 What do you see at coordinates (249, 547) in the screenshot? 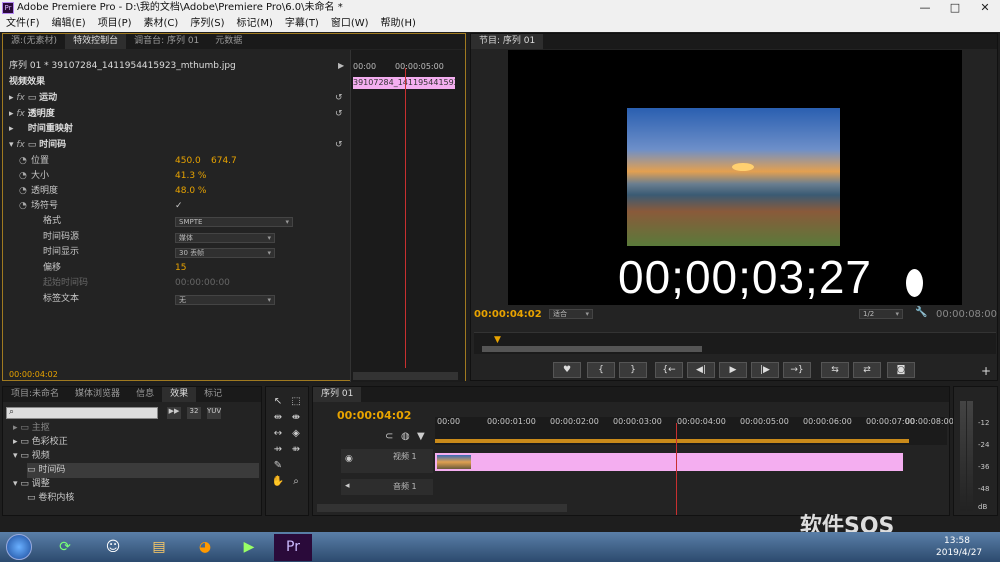
I see `taskbar-media-icon: ▶` at bounding box center [249, 547].